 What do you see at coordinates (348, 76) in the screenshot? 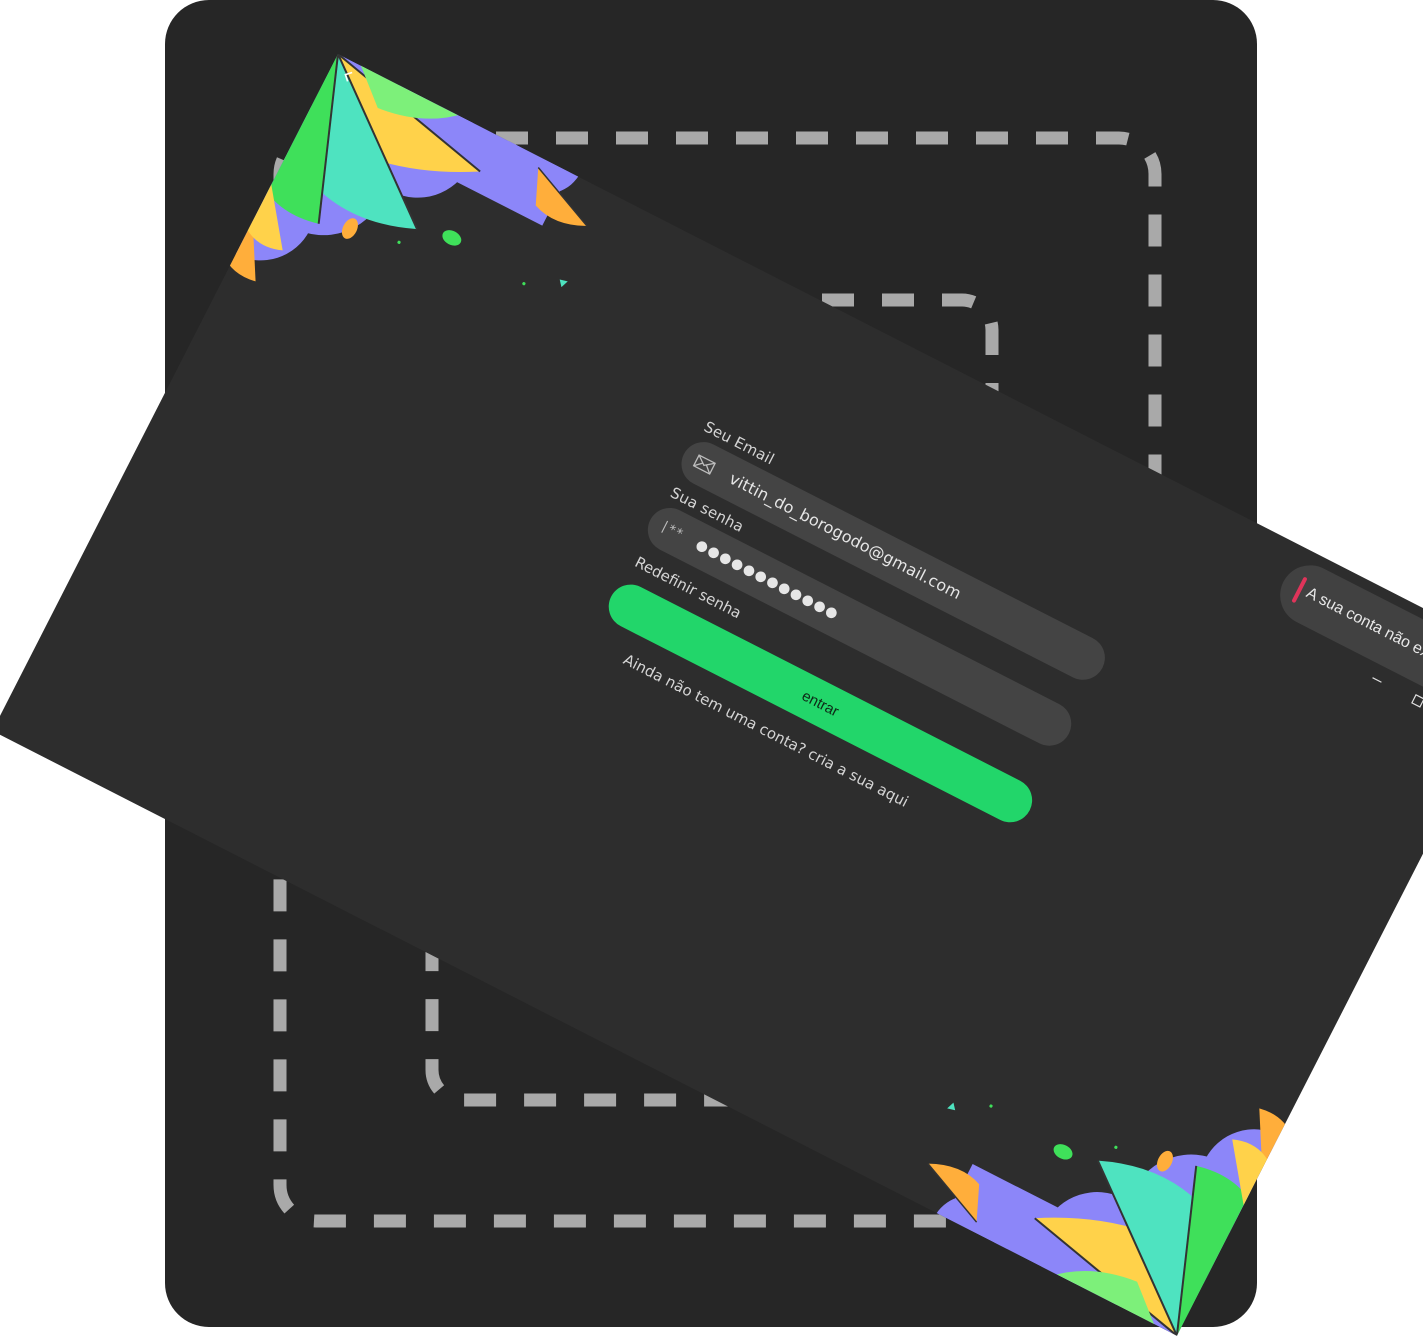
I see `chevron-left-icon` at bounding box center [348, 76].